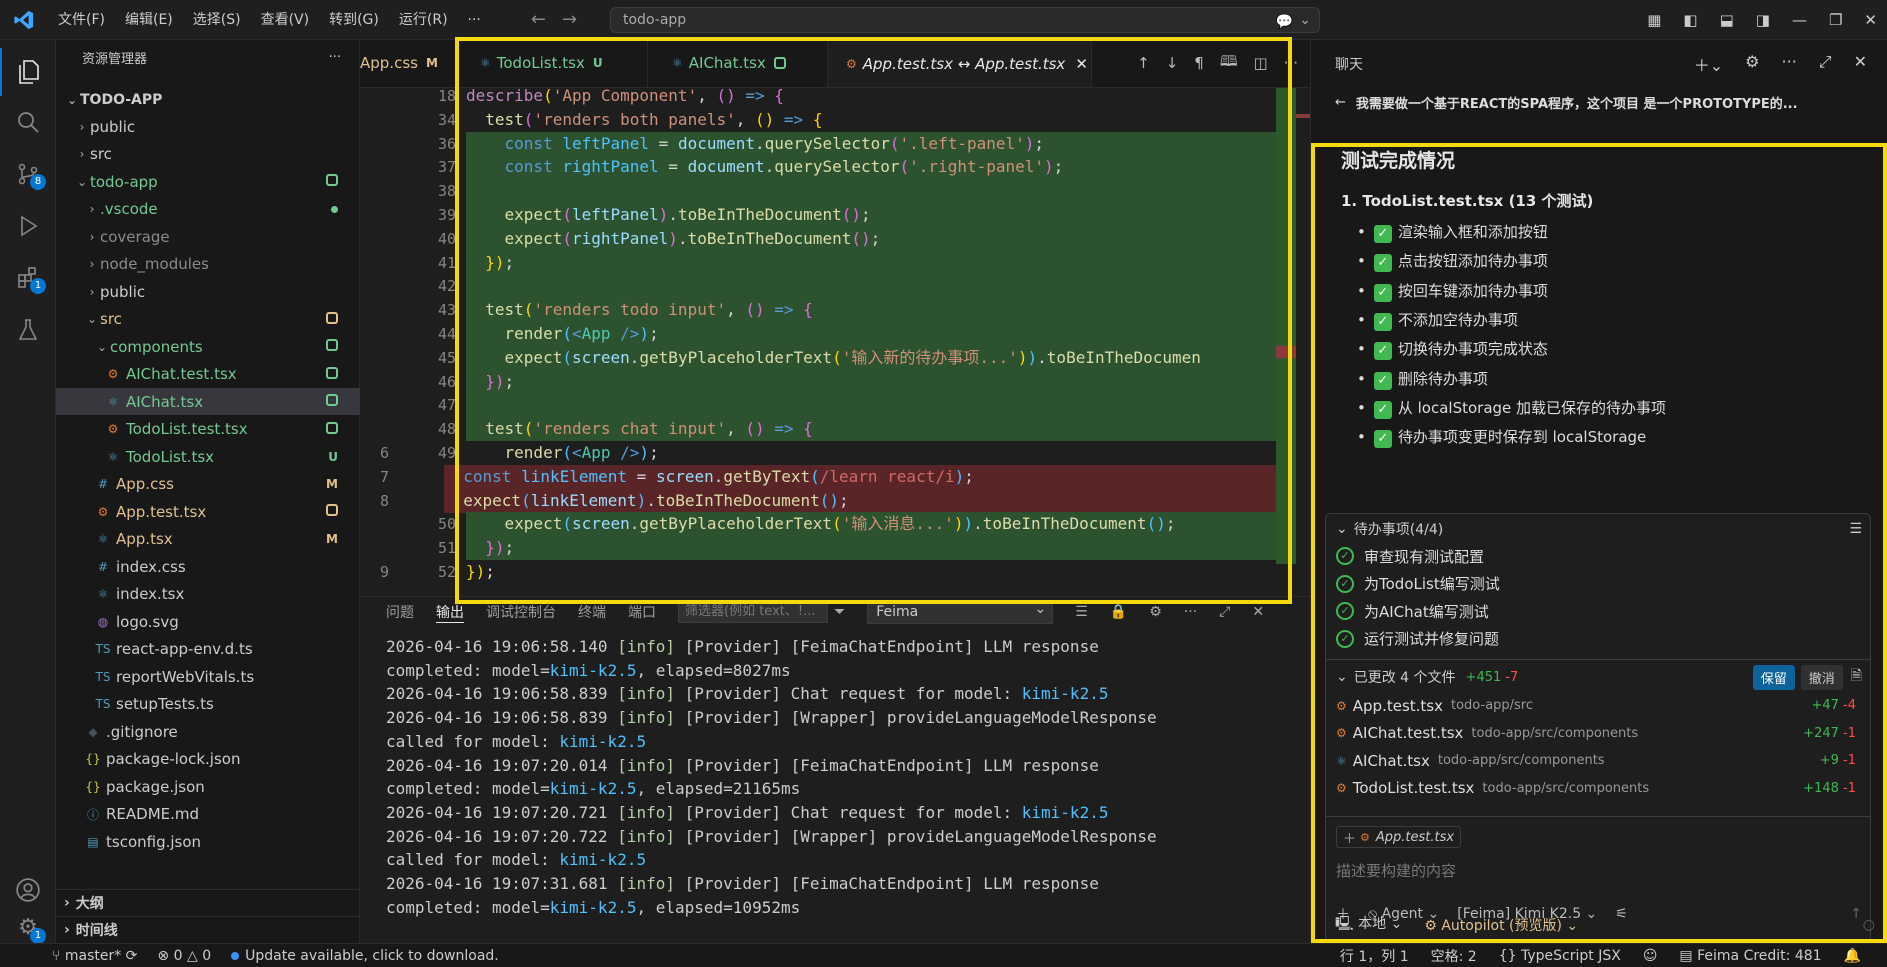 The image size is (1887, 967). I want to click on code-line: test('renders chat input', () => {, so click(871, 429).